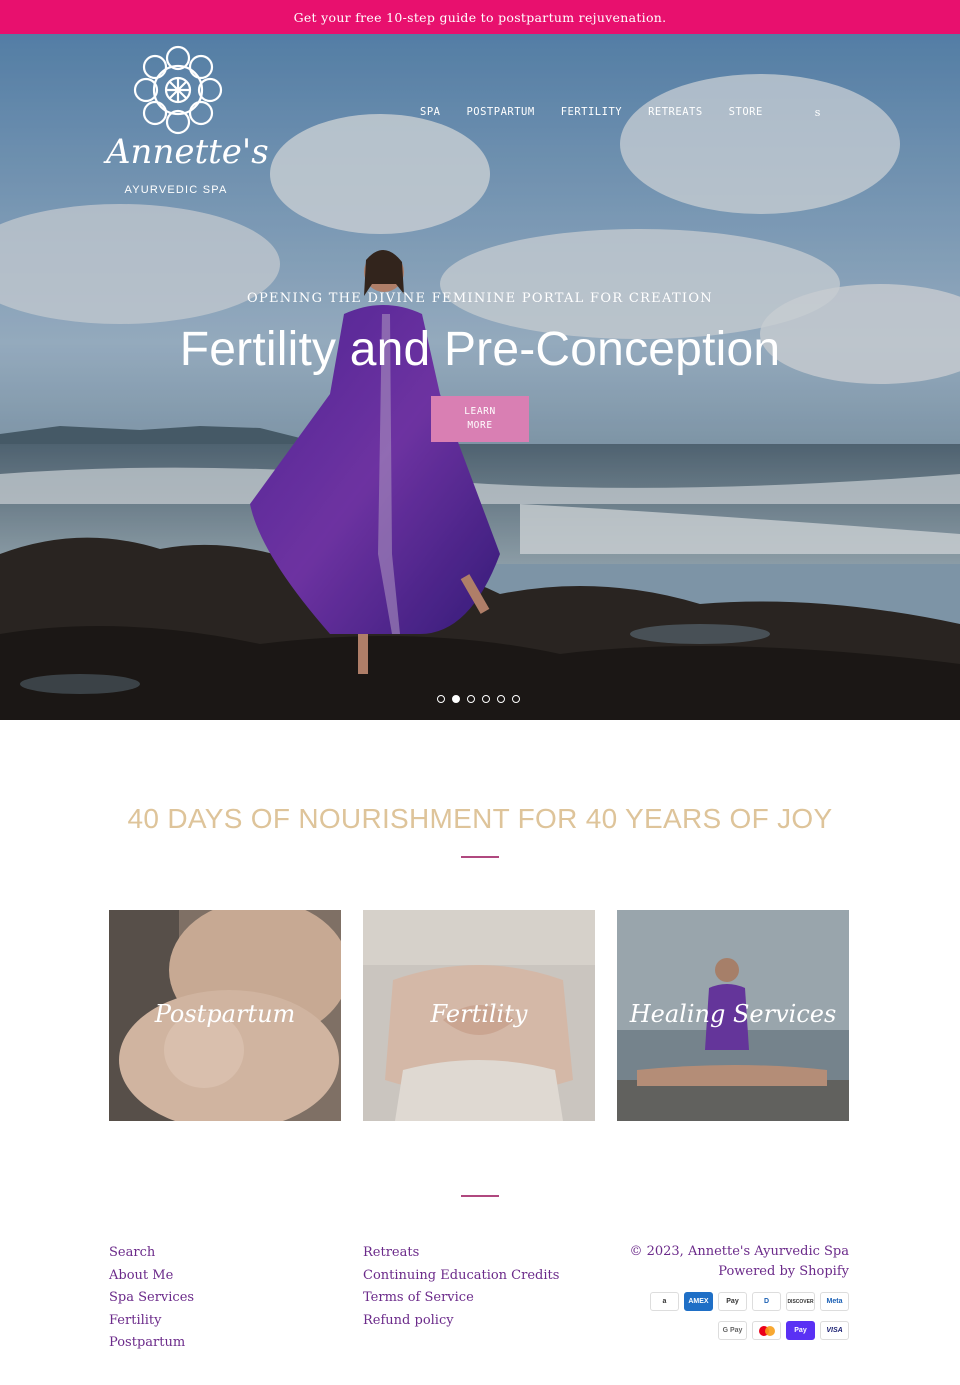  I want to click on divider, so click(480, 857).